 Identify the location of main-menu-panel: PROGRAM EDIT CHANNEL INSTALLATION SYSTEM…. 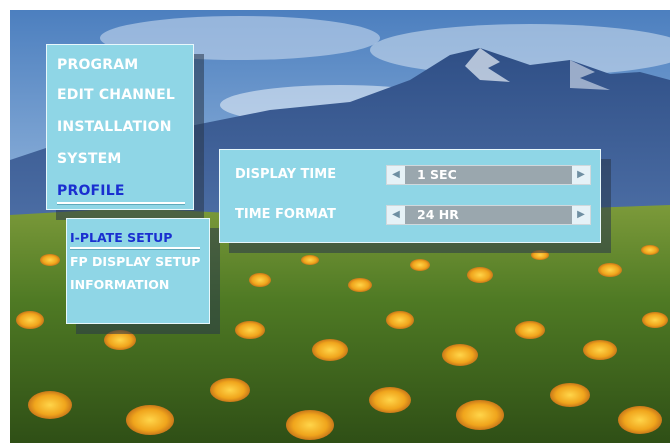
(120, 127).